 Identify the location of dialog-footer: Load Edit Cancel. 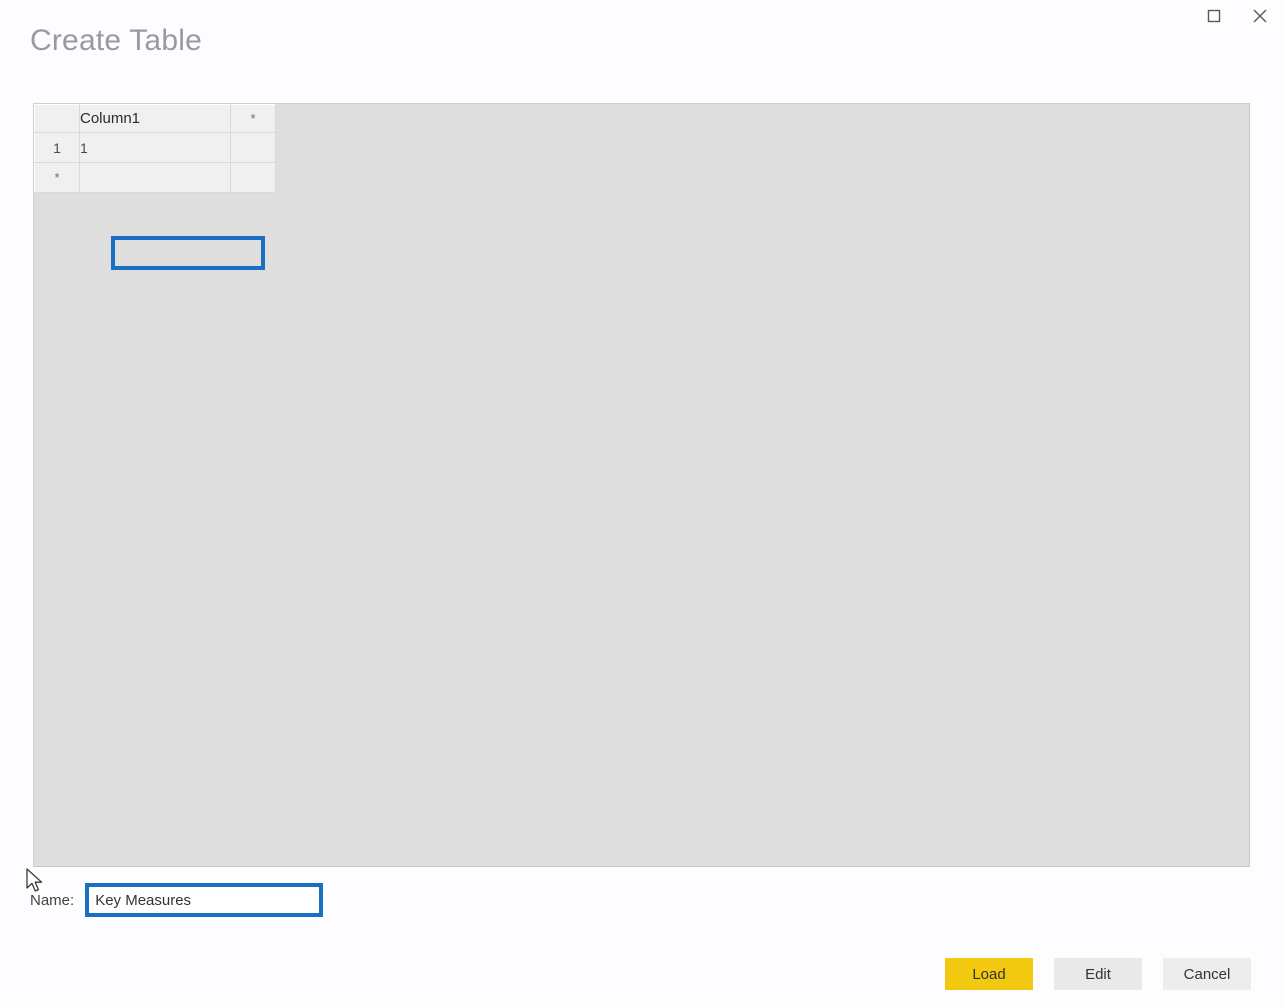
(1098, 974).